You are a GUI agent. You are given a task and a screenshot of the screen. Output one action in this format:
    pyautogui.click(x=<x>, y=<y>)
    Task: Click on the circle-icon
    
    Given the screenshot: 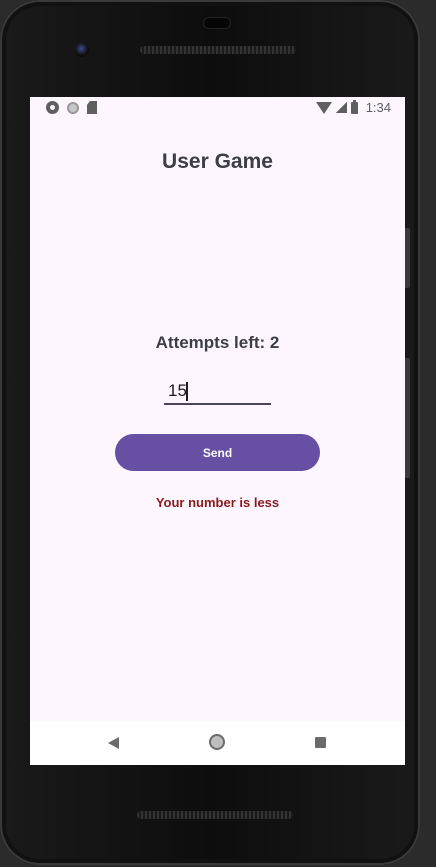 What is the action you would take?
    pyautogui.click(x=73, y=107)
    